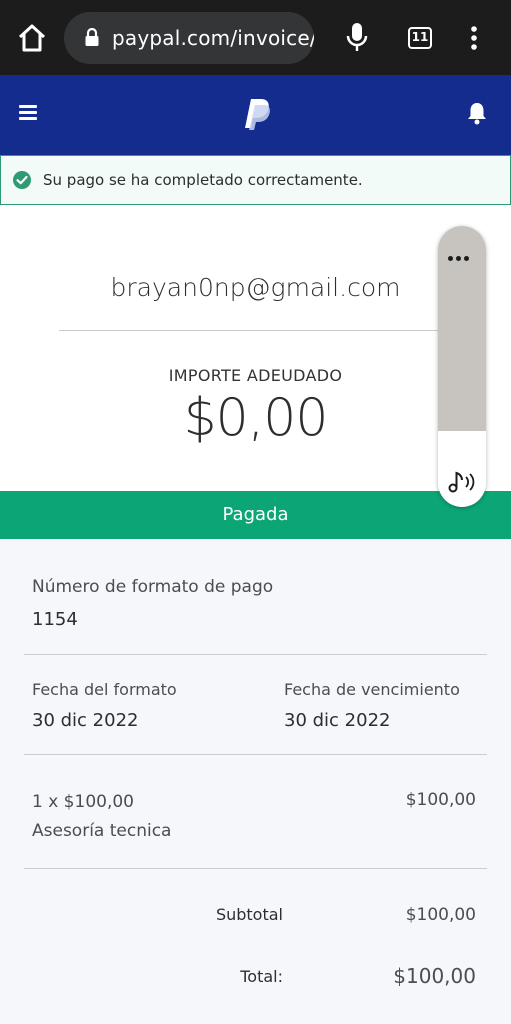 The height and width of the screenshot is (1024, 511). What do you see at coordinates (213, 38) in the screenshot?
I see `url-text: paypal.com/invoice/` at bounding box center [213, 38].